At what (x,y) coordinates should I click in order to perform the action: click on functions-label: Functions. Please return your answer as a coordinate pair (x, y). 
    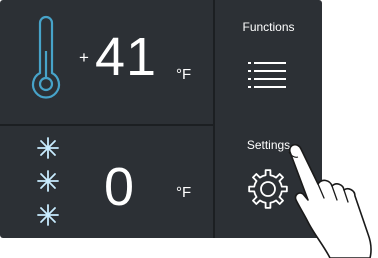
    Looking at the image, I should click on (268, 27).